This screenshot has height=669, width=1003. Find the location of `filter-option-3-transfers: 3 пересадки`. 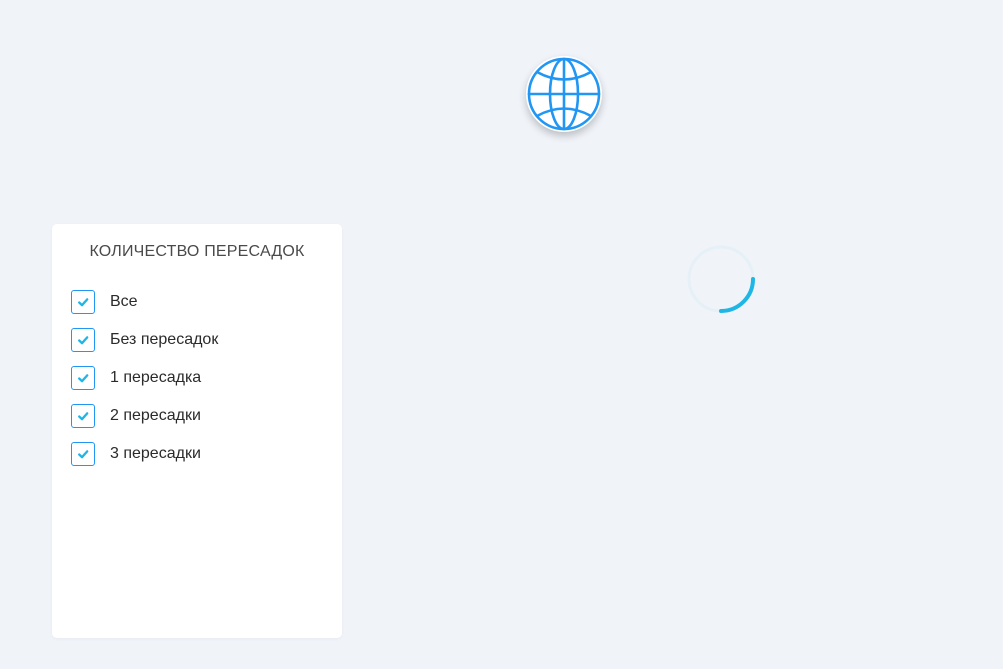

filter-option-3-transfers: 3 пересадки is located at coordinates (198, 455).